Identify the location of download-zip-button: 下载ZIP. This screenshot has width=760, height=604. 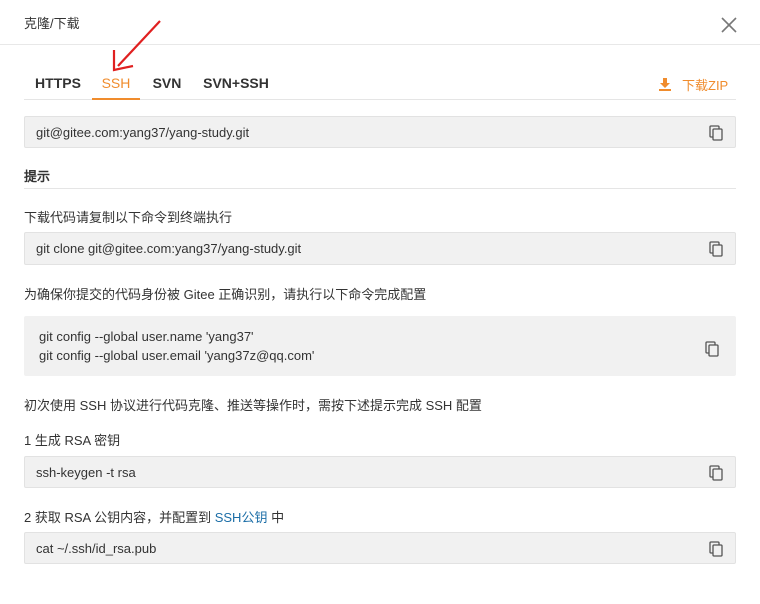
(693, 84).